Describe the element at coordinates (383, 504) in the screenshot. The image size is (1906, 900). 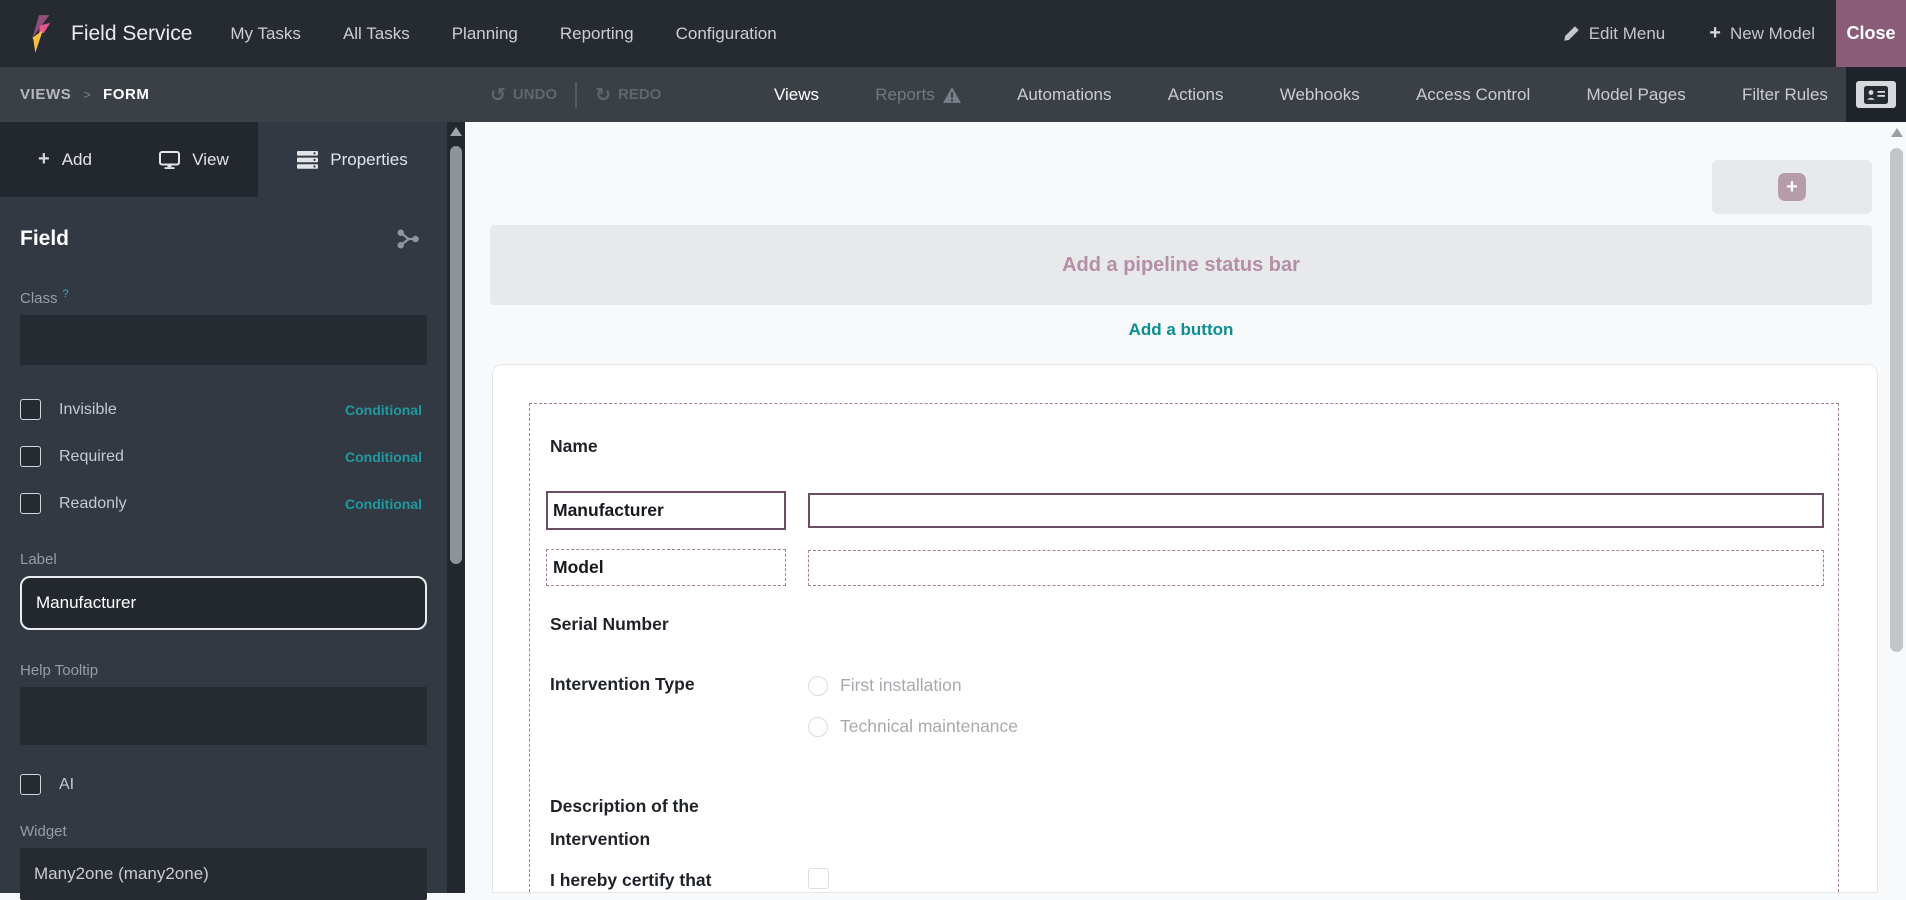
I see `readonly-conditional-link: Conditional` at that location.